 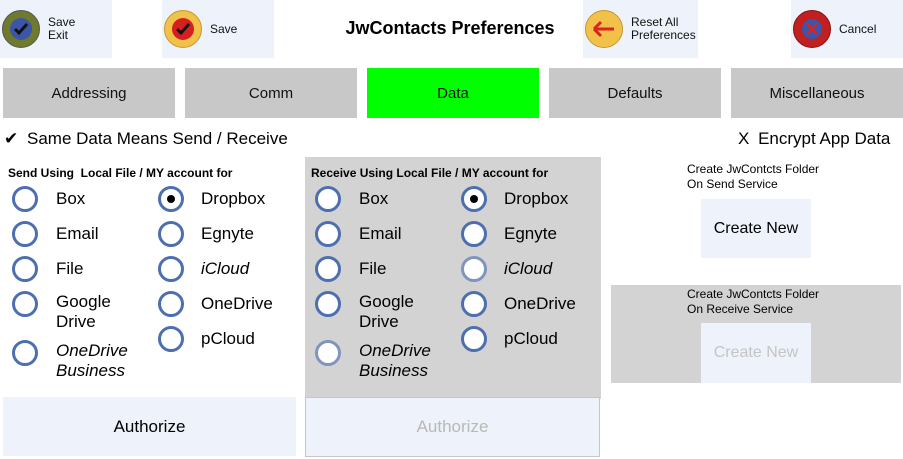 I want to click on receive-option-dropbox: Dropbox, so click(x=536, y=198).